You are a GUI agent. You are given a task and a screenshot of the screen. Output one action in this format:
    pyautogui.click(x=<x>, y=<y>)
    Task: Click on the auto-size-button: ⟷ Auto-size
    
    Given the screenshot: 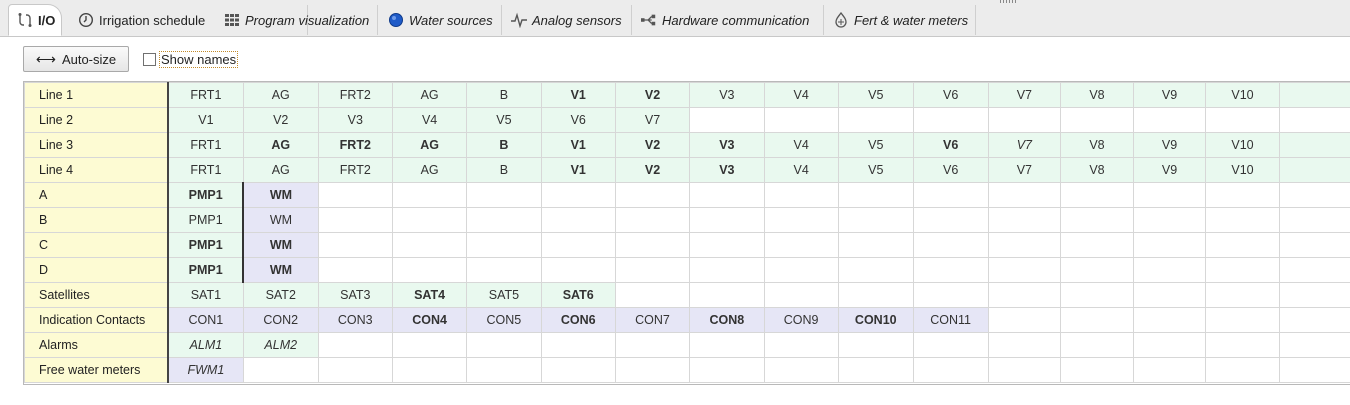 What is the action you would take?
    pyautogui.click(x=76, y=59)
    